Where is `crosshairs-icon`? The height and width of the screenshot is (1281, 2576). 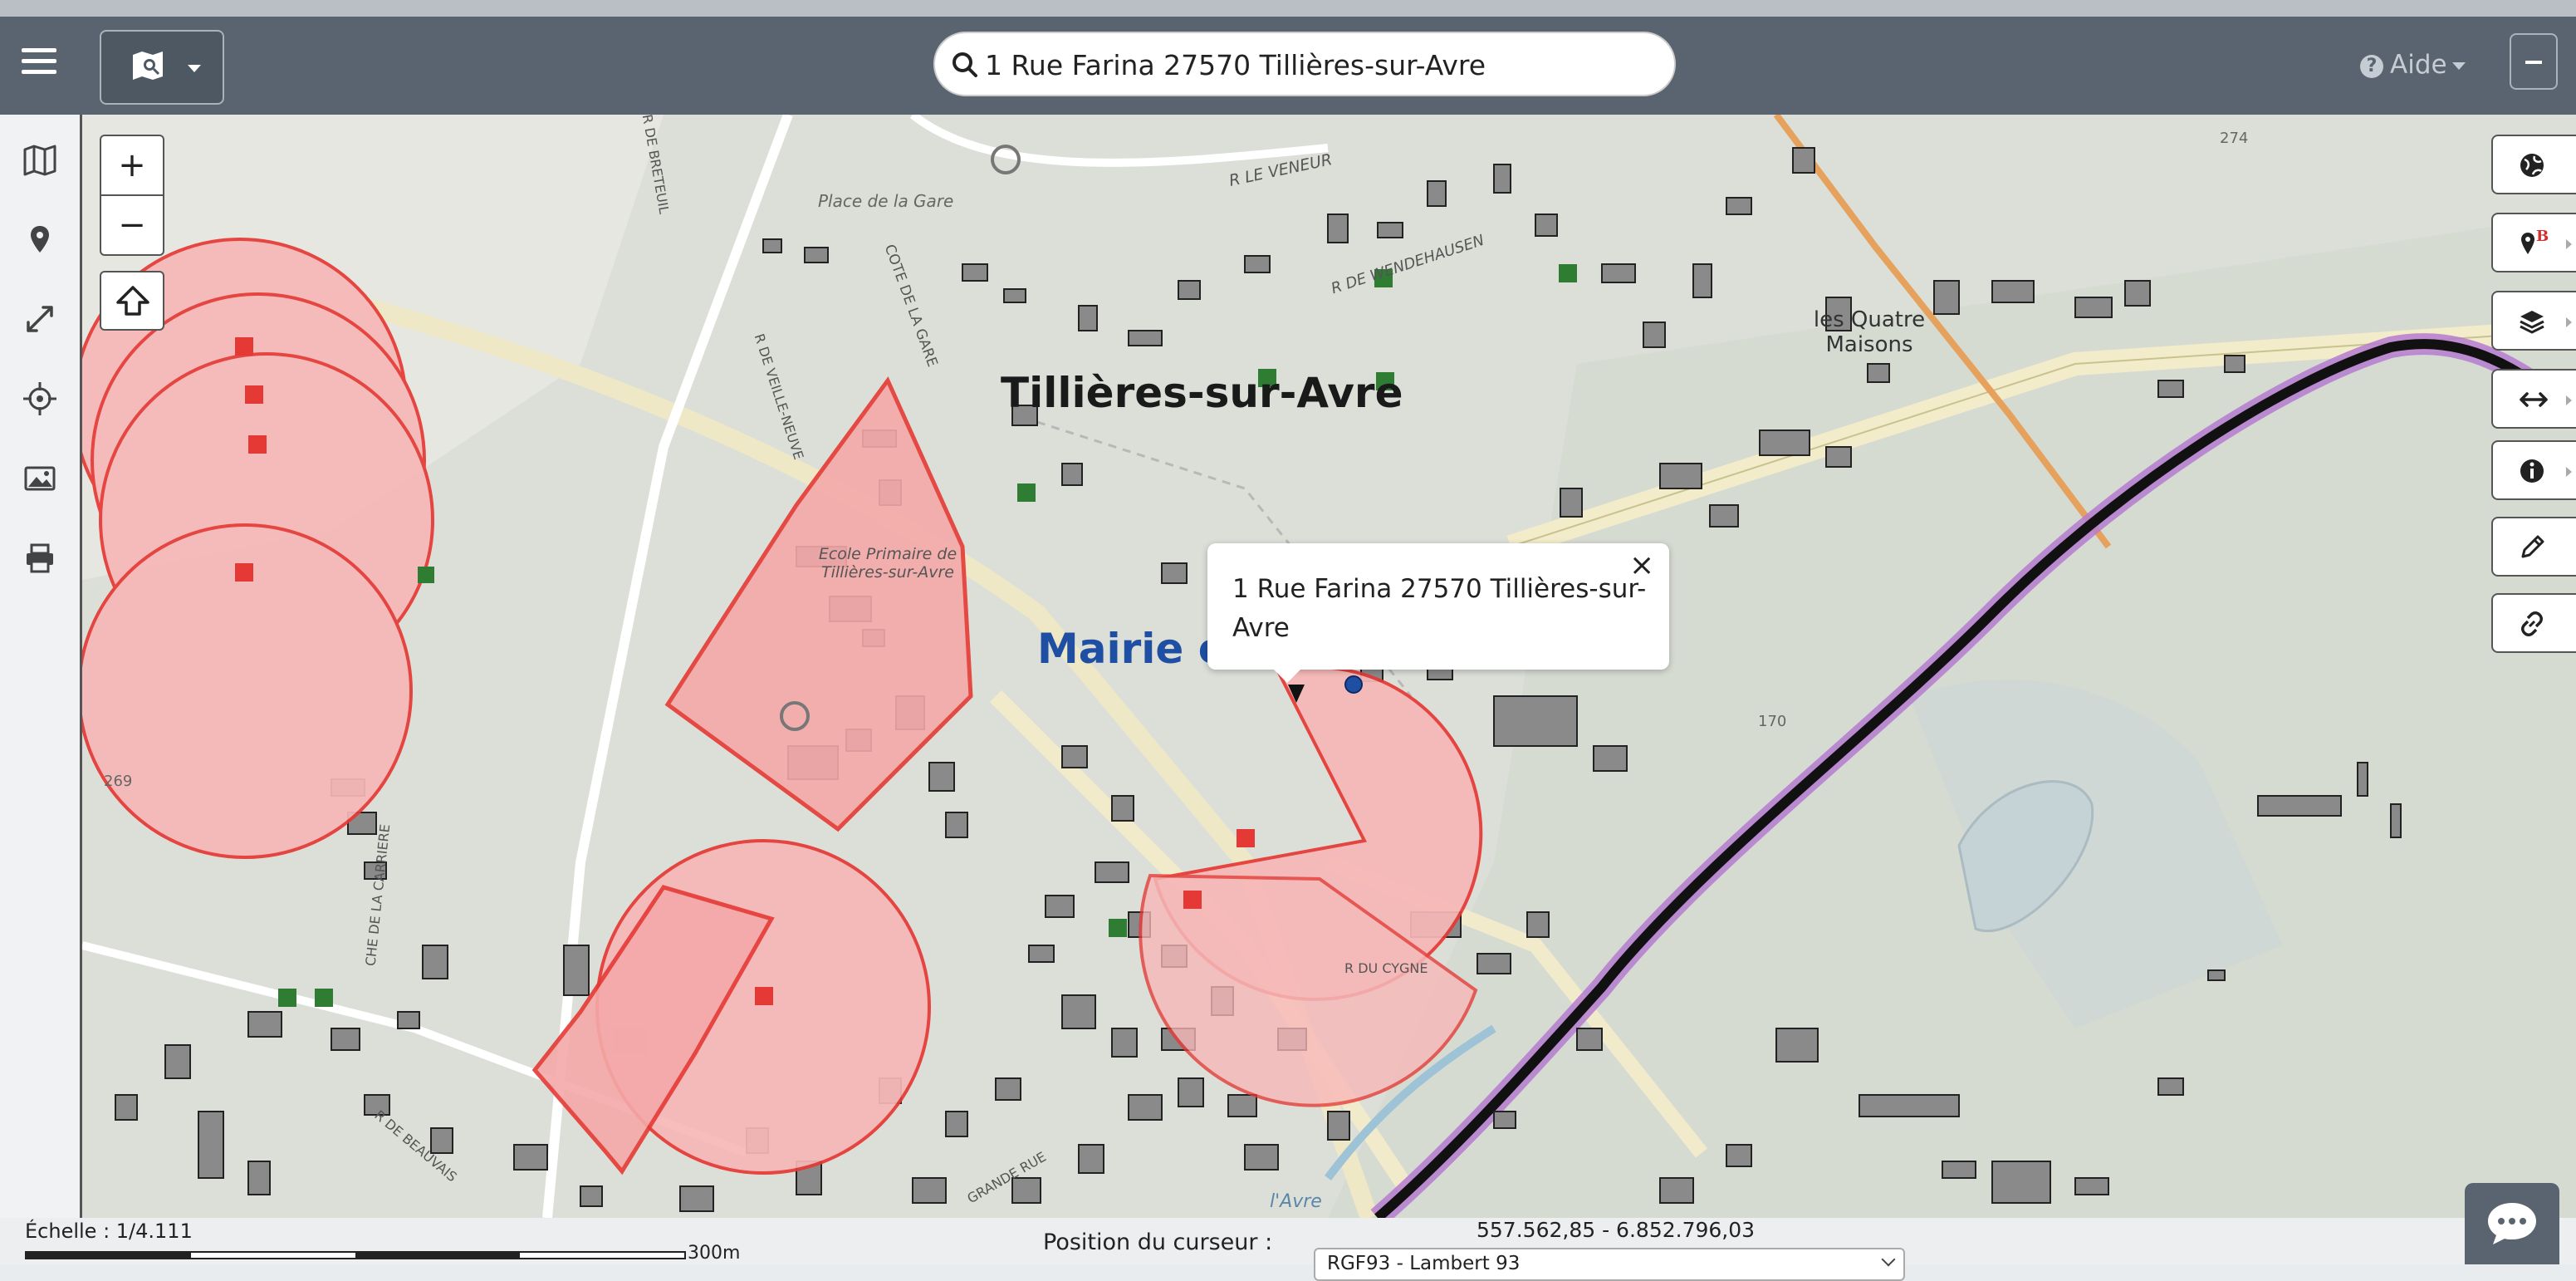 crosshairs-icon is located at coordinates (39, 398).